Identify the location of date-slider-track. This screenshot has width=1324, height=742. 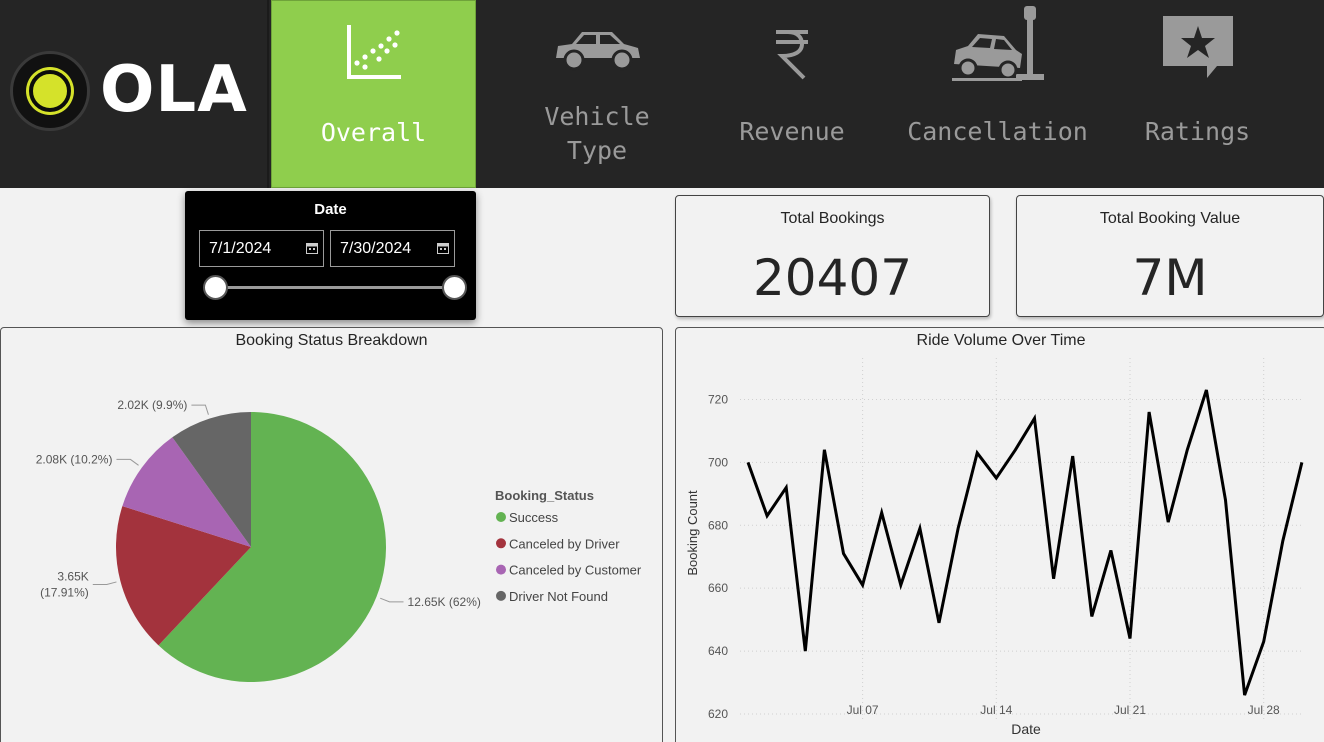
(335, 287).